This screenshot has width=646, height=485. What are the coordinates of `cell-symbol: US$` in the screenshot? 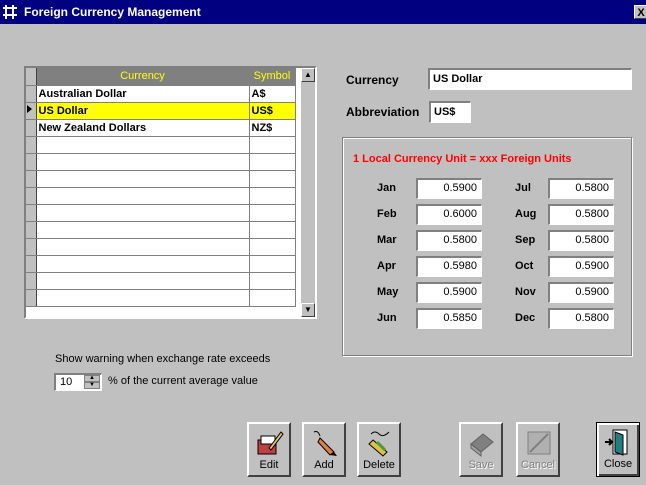 It's located at (272, 111).